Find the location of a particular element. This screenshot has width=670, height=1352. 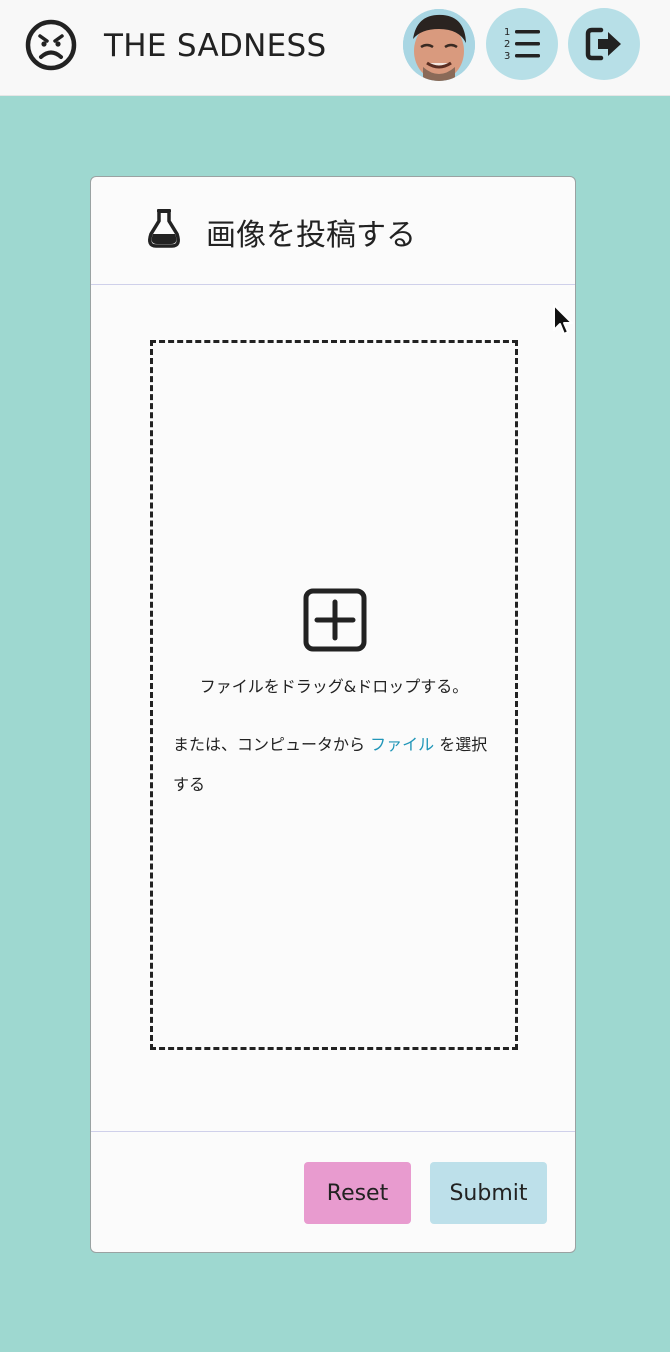

numbered-list-icon: 1 2 3 is located at coordinates (522, 44).